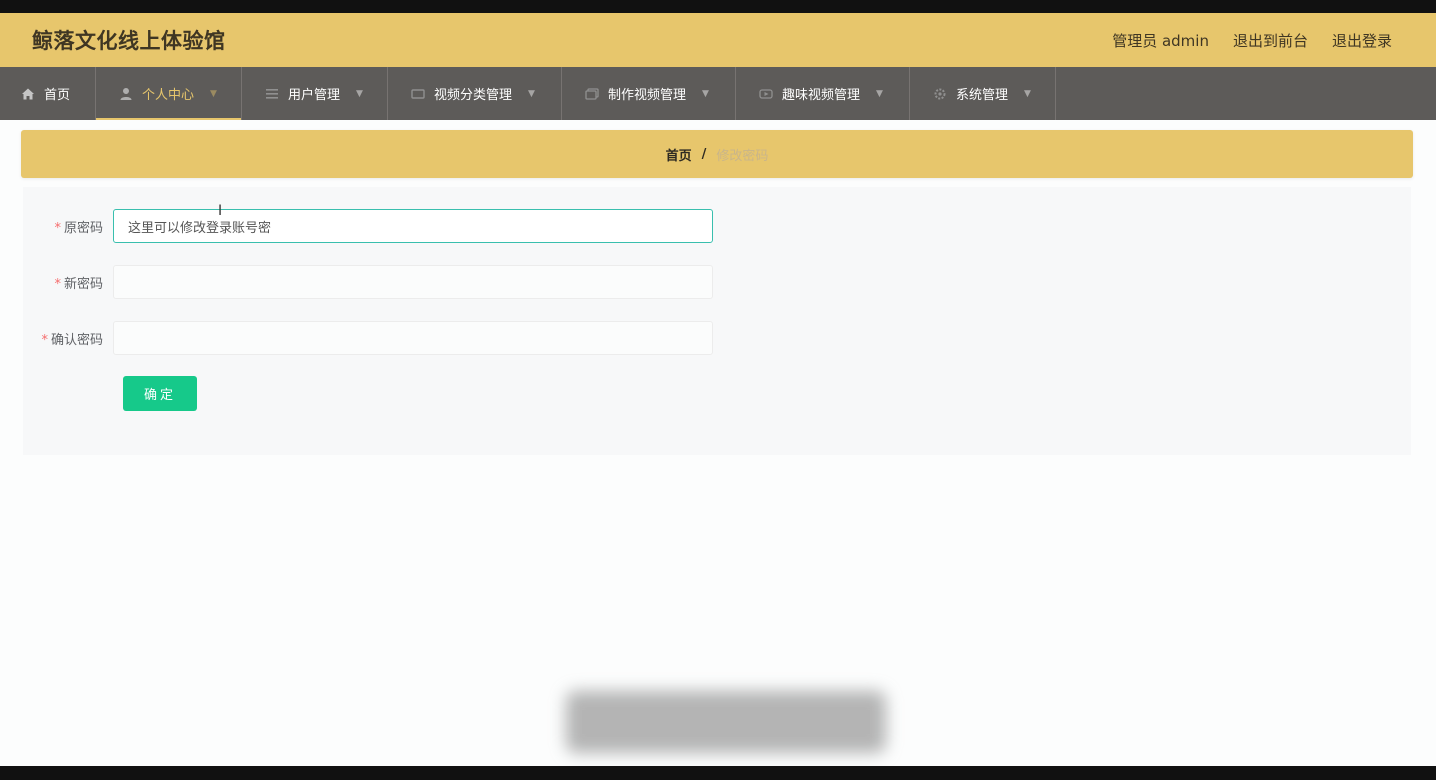  I want to click on nav-item-video-fun: 趣味视频管理 ▼, so click(823, 93).